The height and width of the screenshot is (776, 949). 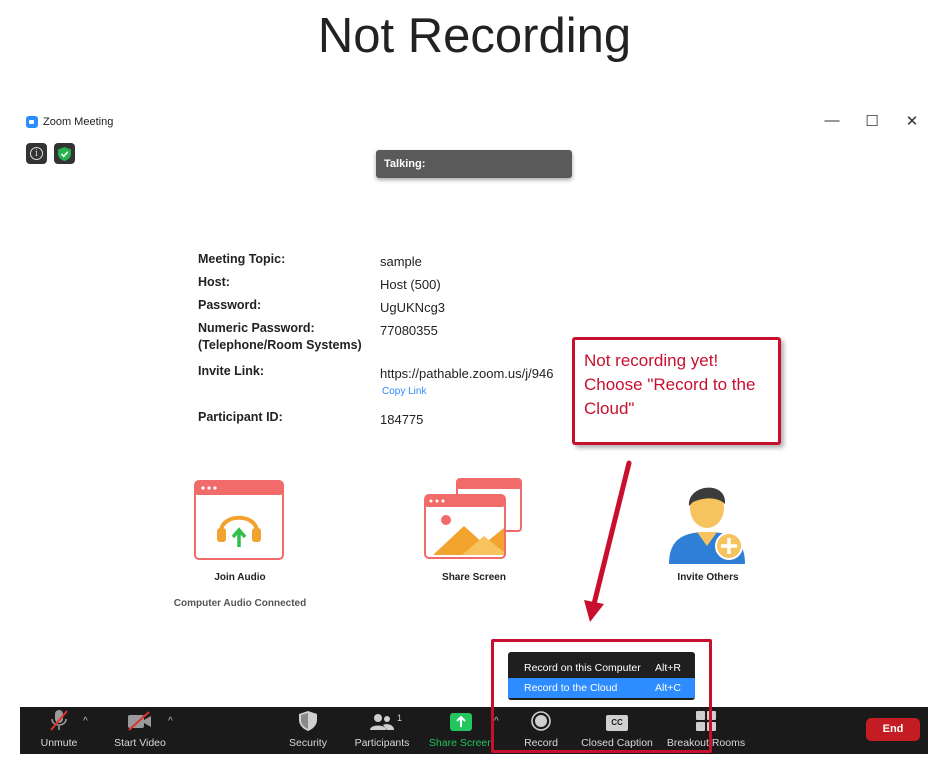 I want to click on start-video-label: Start Video, so click(x=140, y=743).